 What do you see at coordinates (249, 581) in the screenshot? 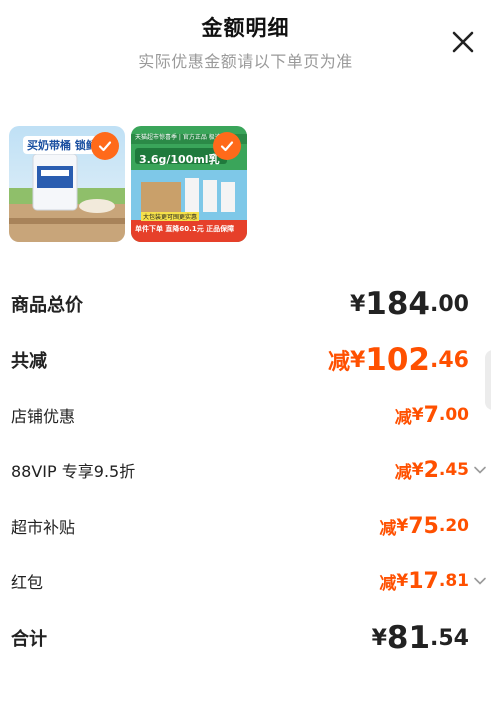
I see `row-red-packet: 红包 减 ¥17.81` at bounding box center [249, 581].